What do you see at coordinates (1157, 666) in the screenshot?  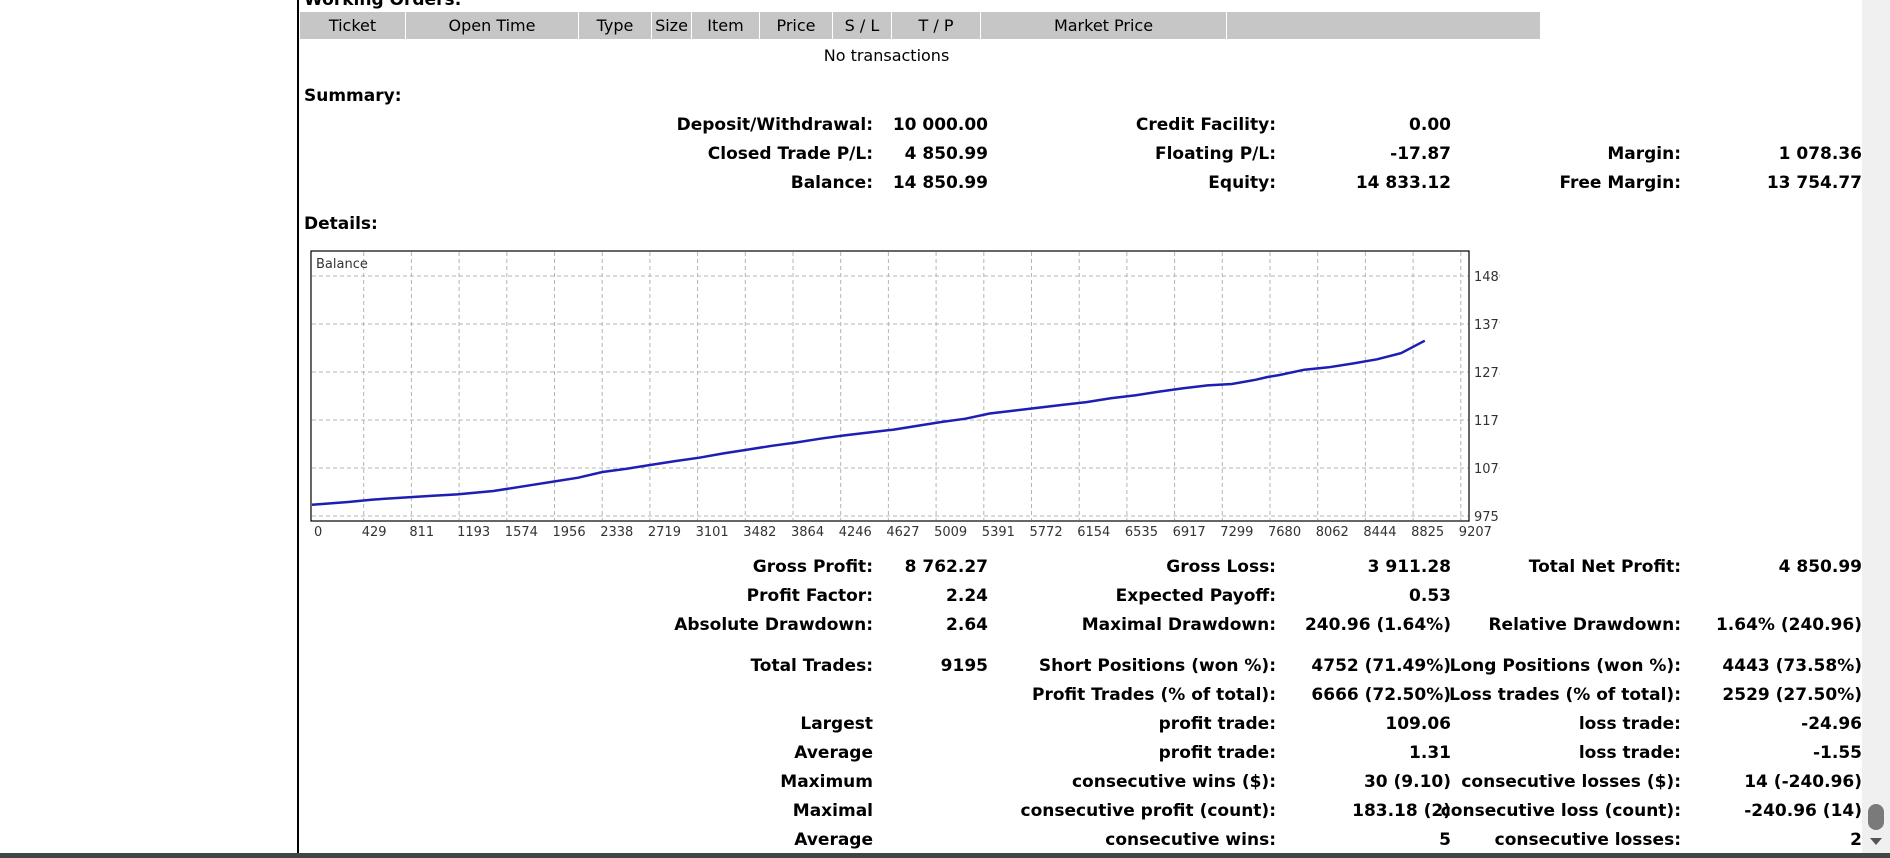 I see `short-positions-label: Short Positions (won %):` at bounding box center [1157, 666].